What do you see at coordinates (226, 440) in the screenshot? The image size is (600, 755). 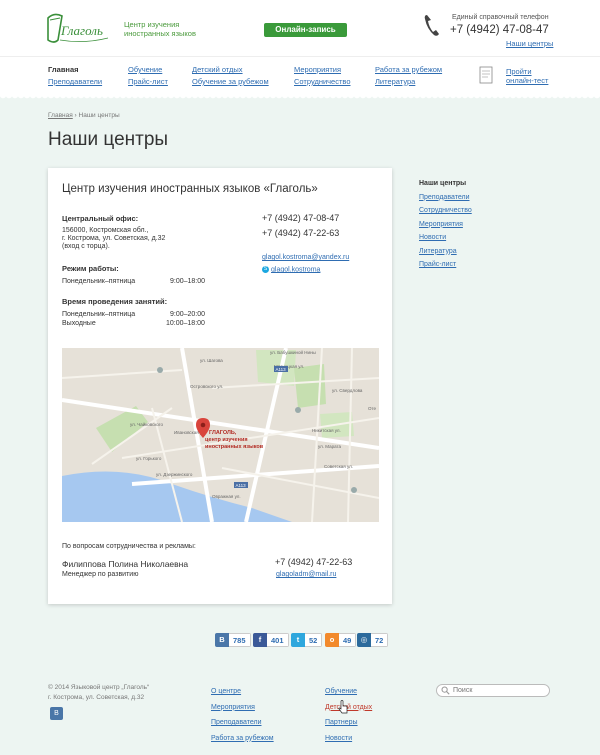 I see `map-marker-label: центр изучения` at bounding box center [226, 440].